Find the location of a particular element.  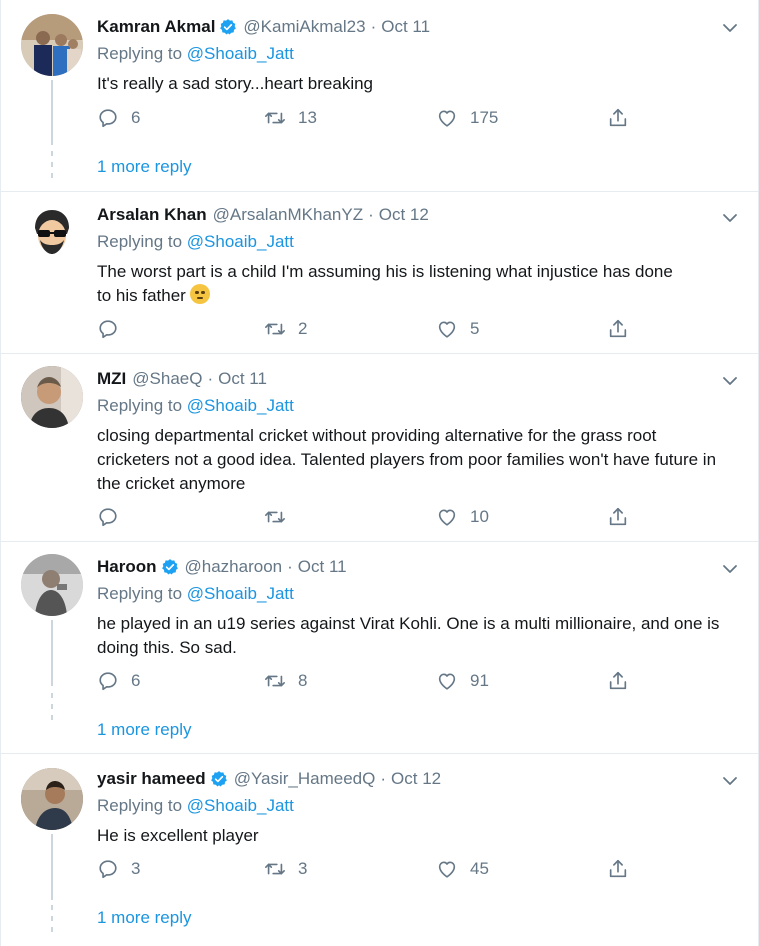

like-count: 175 is located at coordinates (484, 117).